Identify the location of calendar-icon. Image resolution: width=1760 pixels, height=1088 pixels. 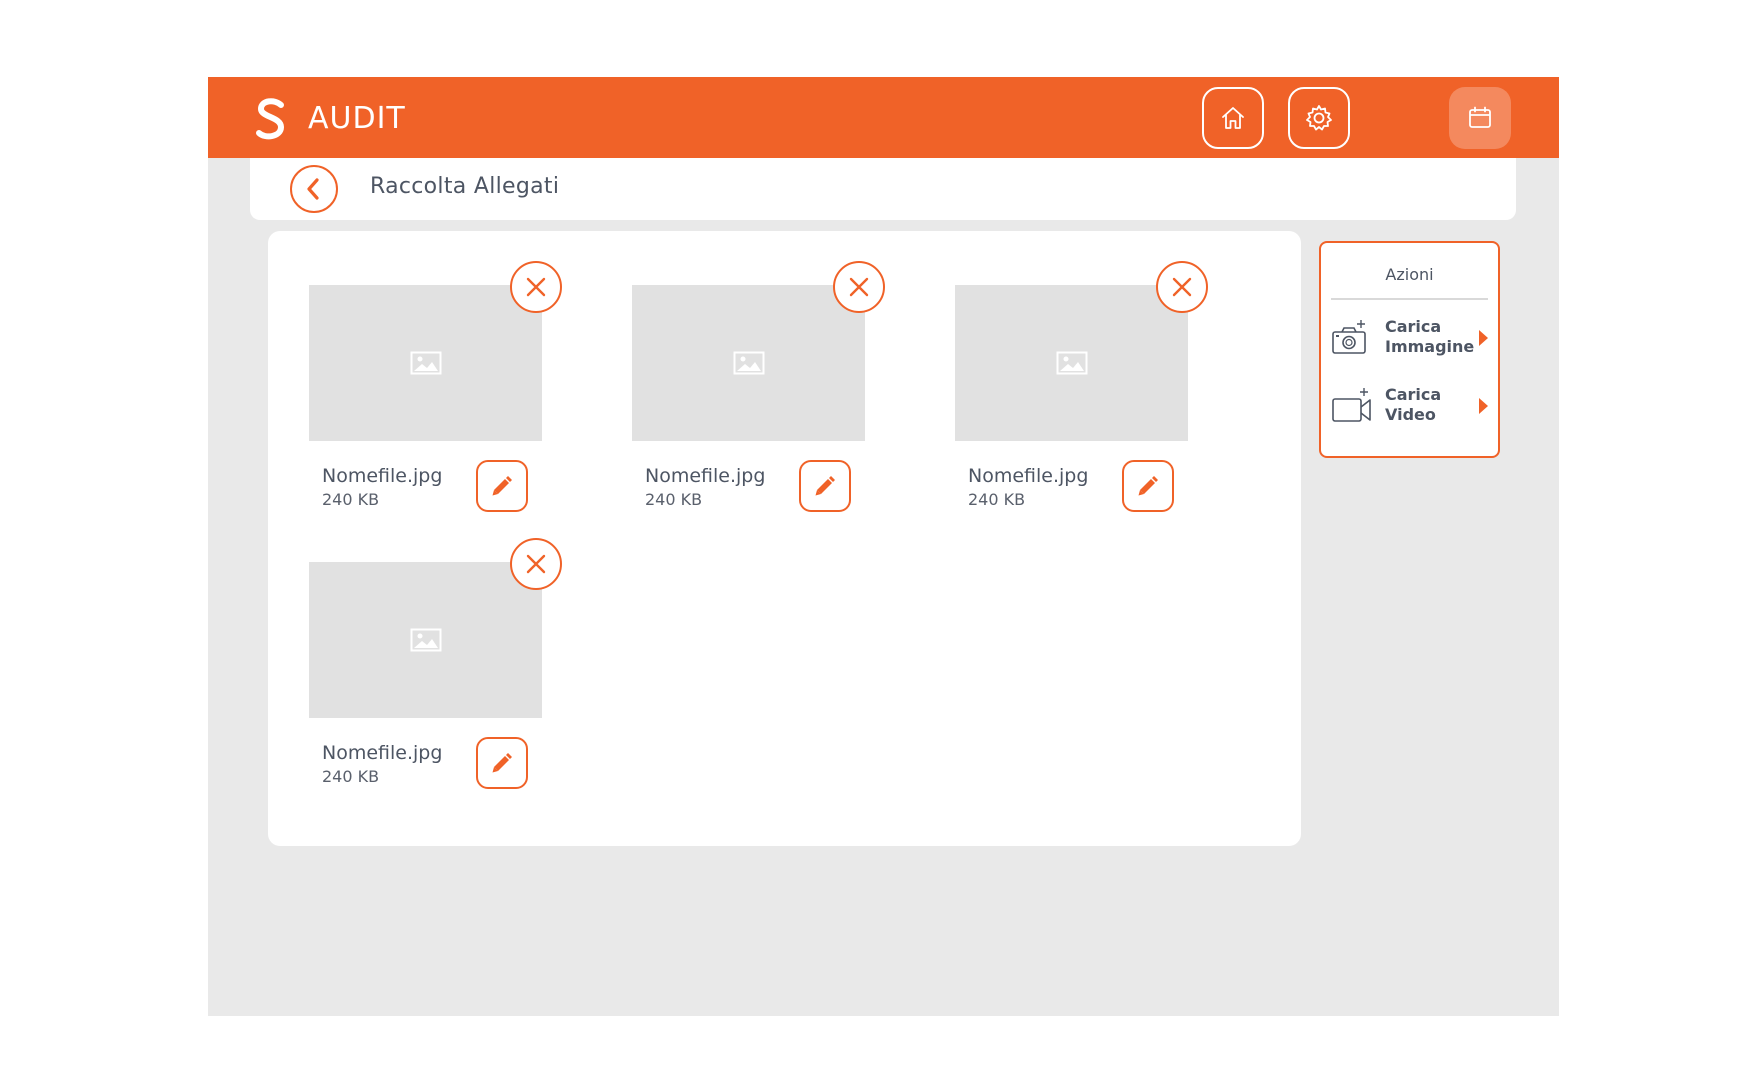
(1480, 117).